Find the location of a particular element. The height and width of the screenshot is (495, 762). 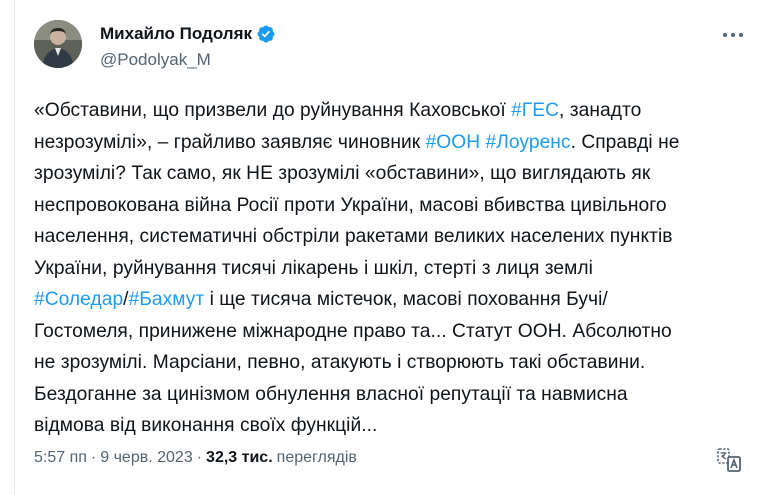

hashtag-link: #ООН is located at coordinates (453, 142).